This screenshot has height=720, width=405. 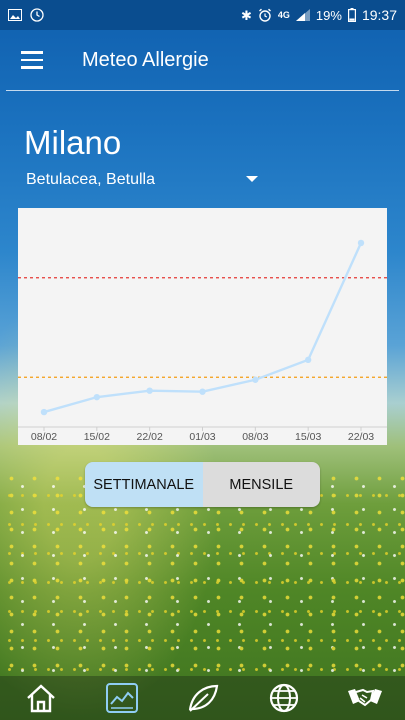 I want to click on bottom-navigation, so click(x=202, y=698).